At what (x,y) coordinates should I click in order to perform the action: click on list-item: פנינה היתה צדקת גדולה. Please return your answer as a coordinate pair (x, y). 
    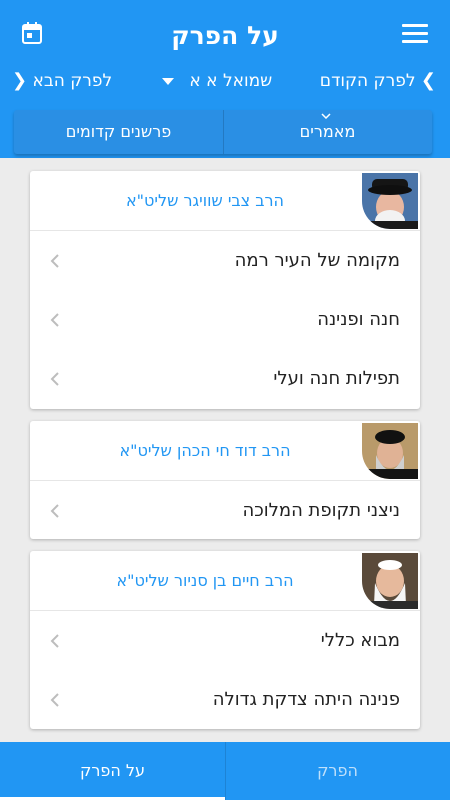
    Looking at the image, I should click on (225, 699).